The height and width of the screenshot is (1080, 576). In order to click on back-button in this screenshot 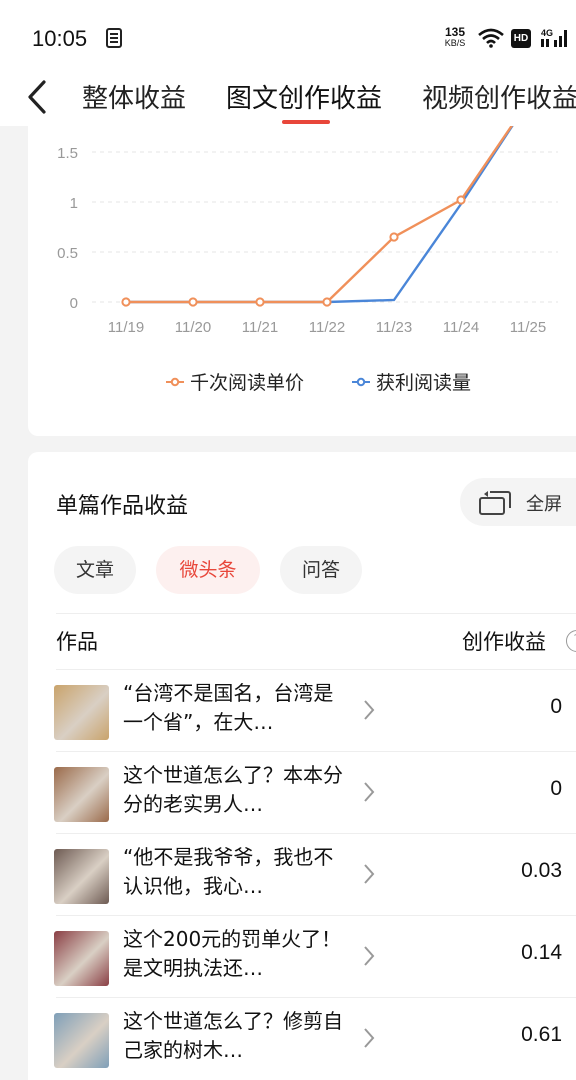, I will do `click(38, 98)`.